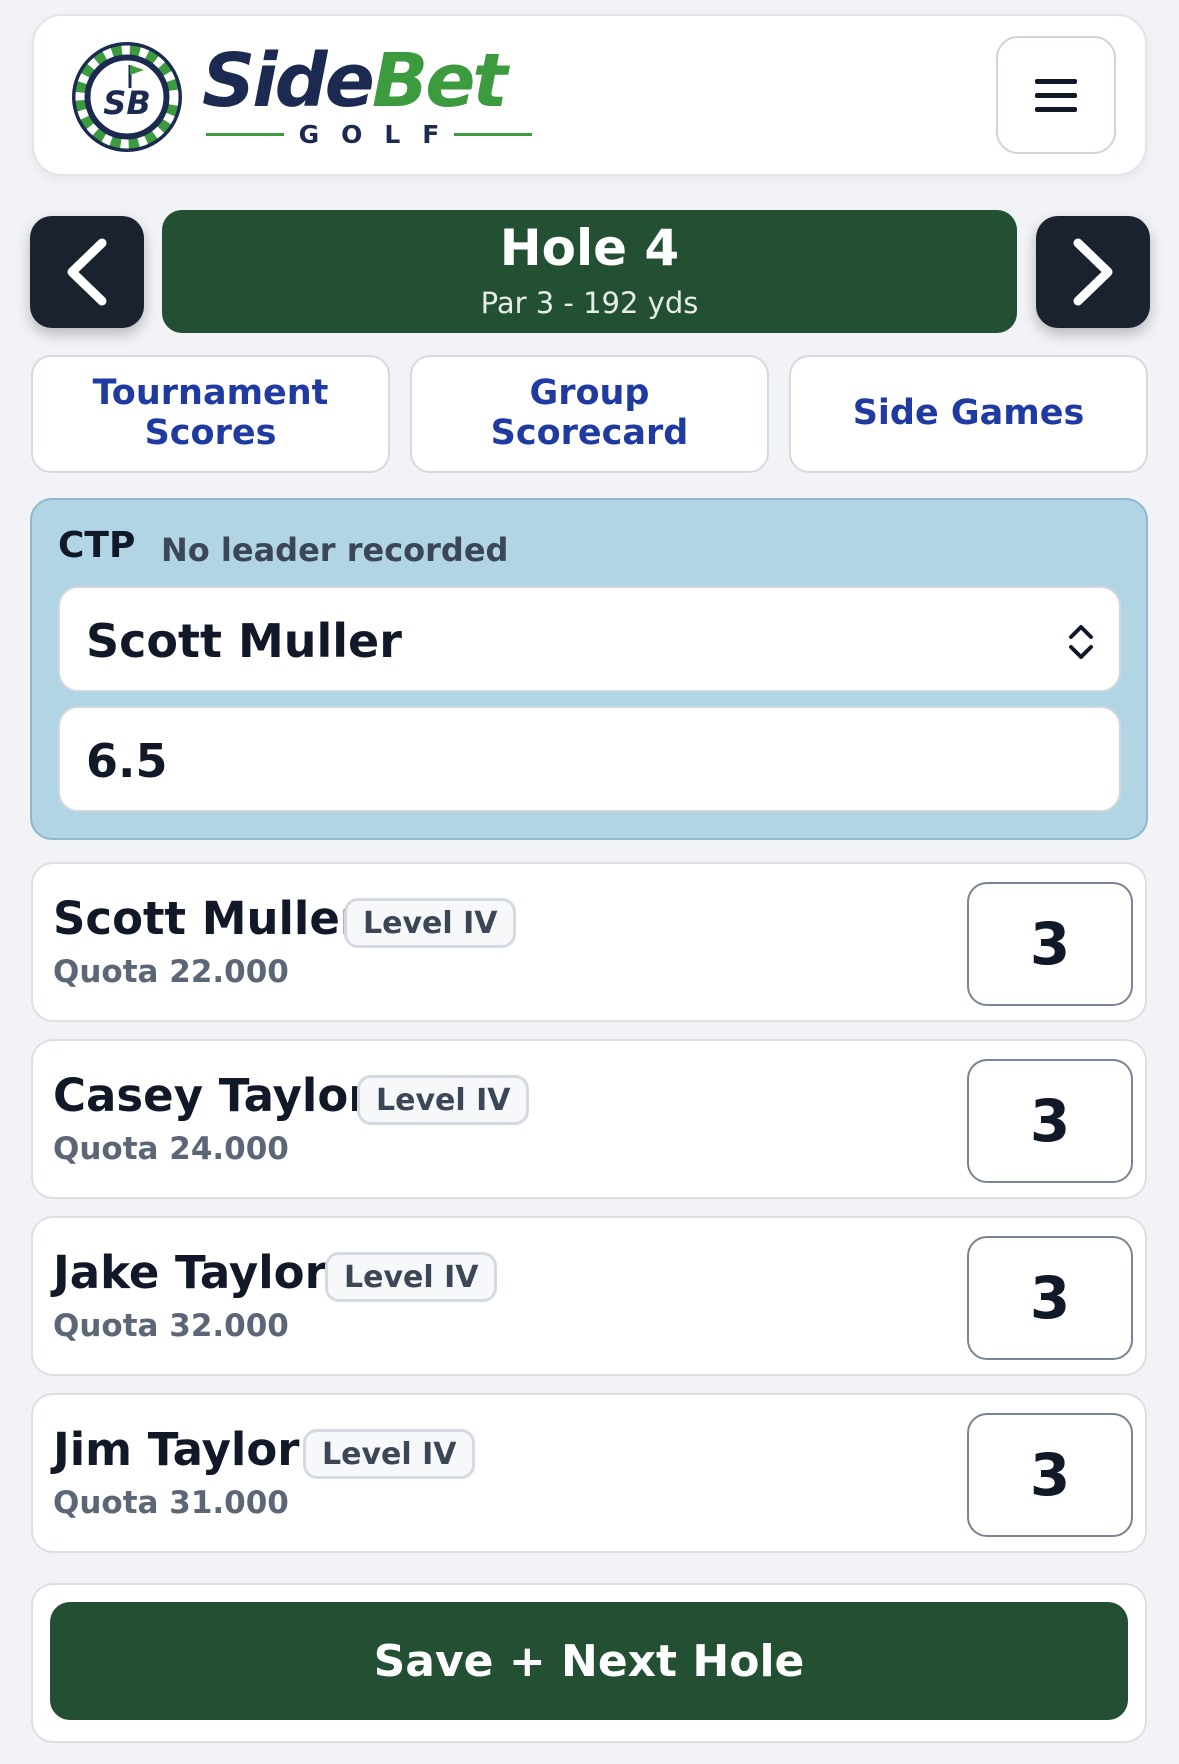 Image resolution: width=1179 pixels, height=1764 pixels. I want to click on player-row: Jim Taylor Level IV Quota 31.000 3, so click(589, 1473).